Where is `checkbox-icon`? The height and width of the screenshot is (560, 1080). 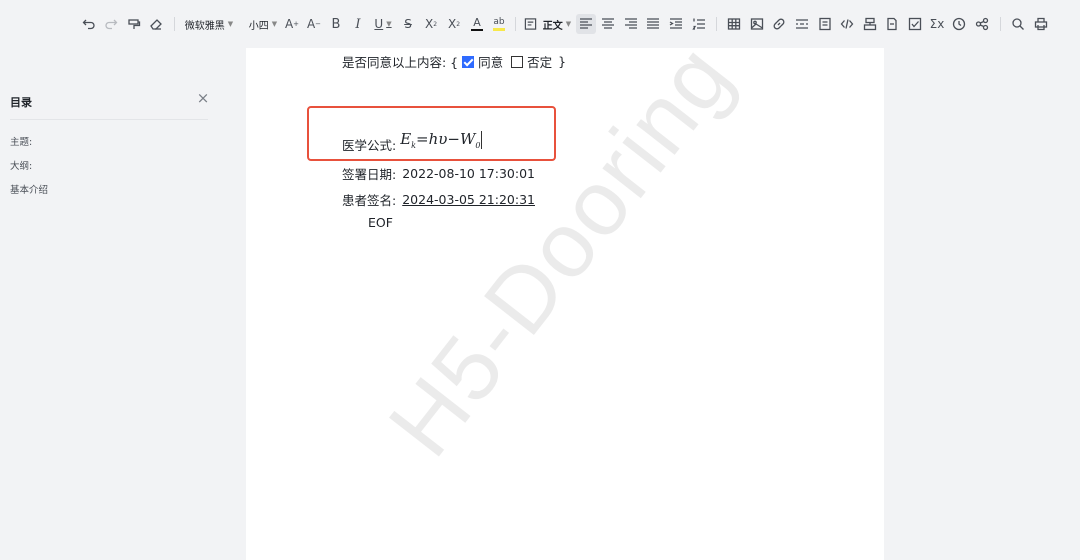
checkbox-icon is located at coordinates (915, 24).